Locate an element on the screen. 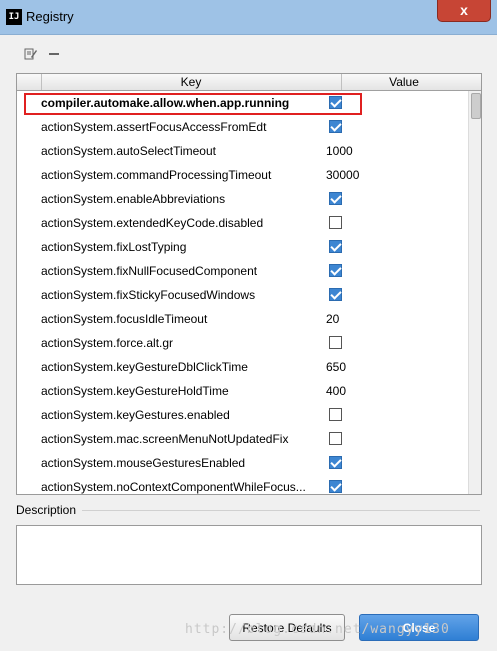 This screenshot has height=651, width=497. table-row: actionSystem.keyGestures.enabled is located at coordinates (242, 415).